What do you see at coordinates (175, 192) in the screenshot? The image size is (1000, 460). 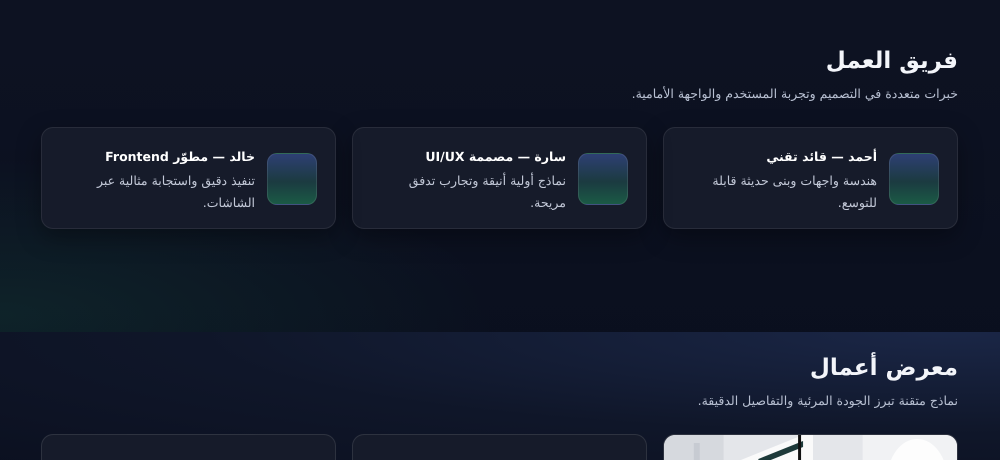 I see `member-bio: تنفيذ دقيق واستجابة مثالية عبر الشاشات.` at bounding box center [175, 192].